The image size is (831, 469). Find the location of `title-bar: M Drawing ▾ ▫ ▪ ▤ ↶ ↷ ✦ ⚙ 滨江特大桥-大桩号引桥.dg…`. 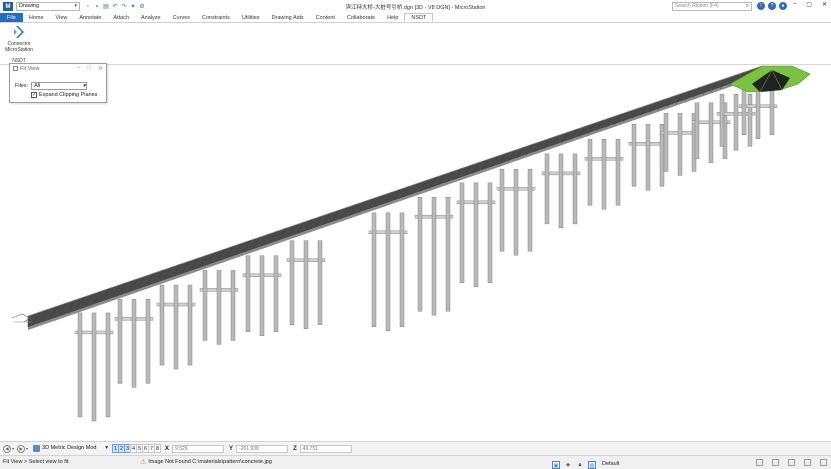

title-bar: M Drawing ▾ ▫ ▪ ▤ ↶ ↷ ✦ ⚙ 滨江特大桥-大桩号引桥.dg… is located at coordinates (415, 6).